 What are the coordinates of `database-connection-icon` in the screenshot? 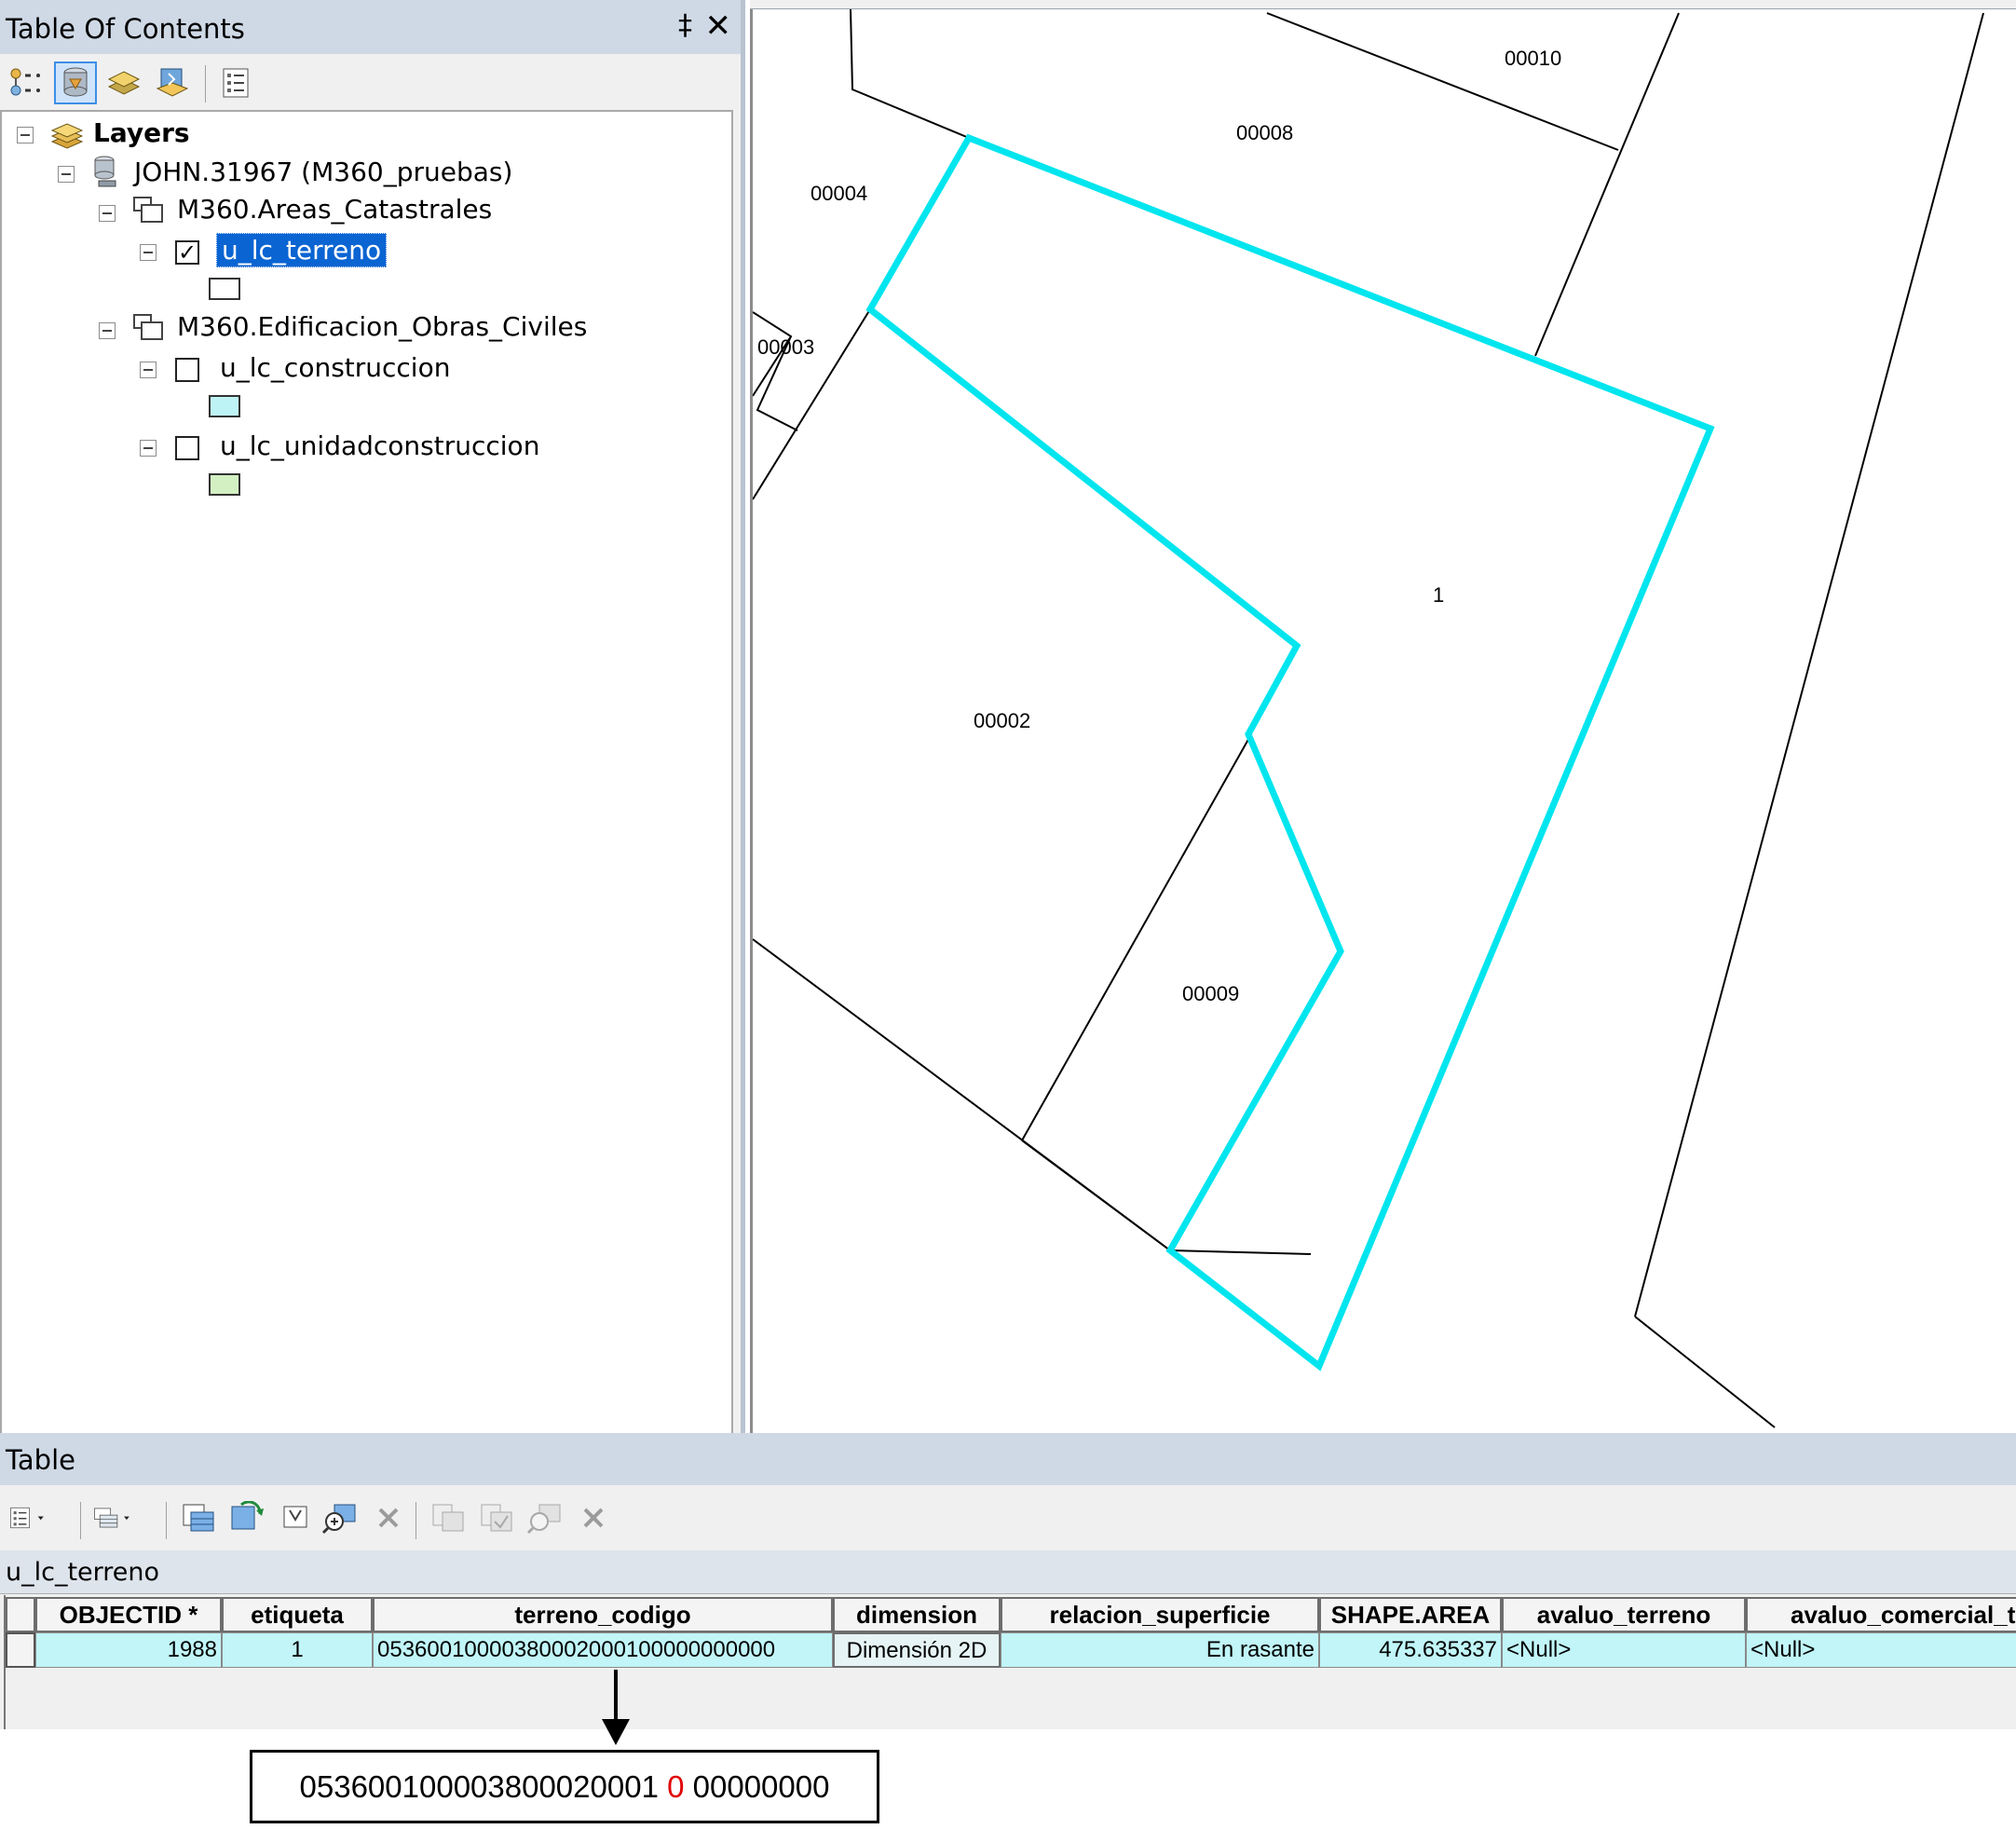 It's located at (106, 173).